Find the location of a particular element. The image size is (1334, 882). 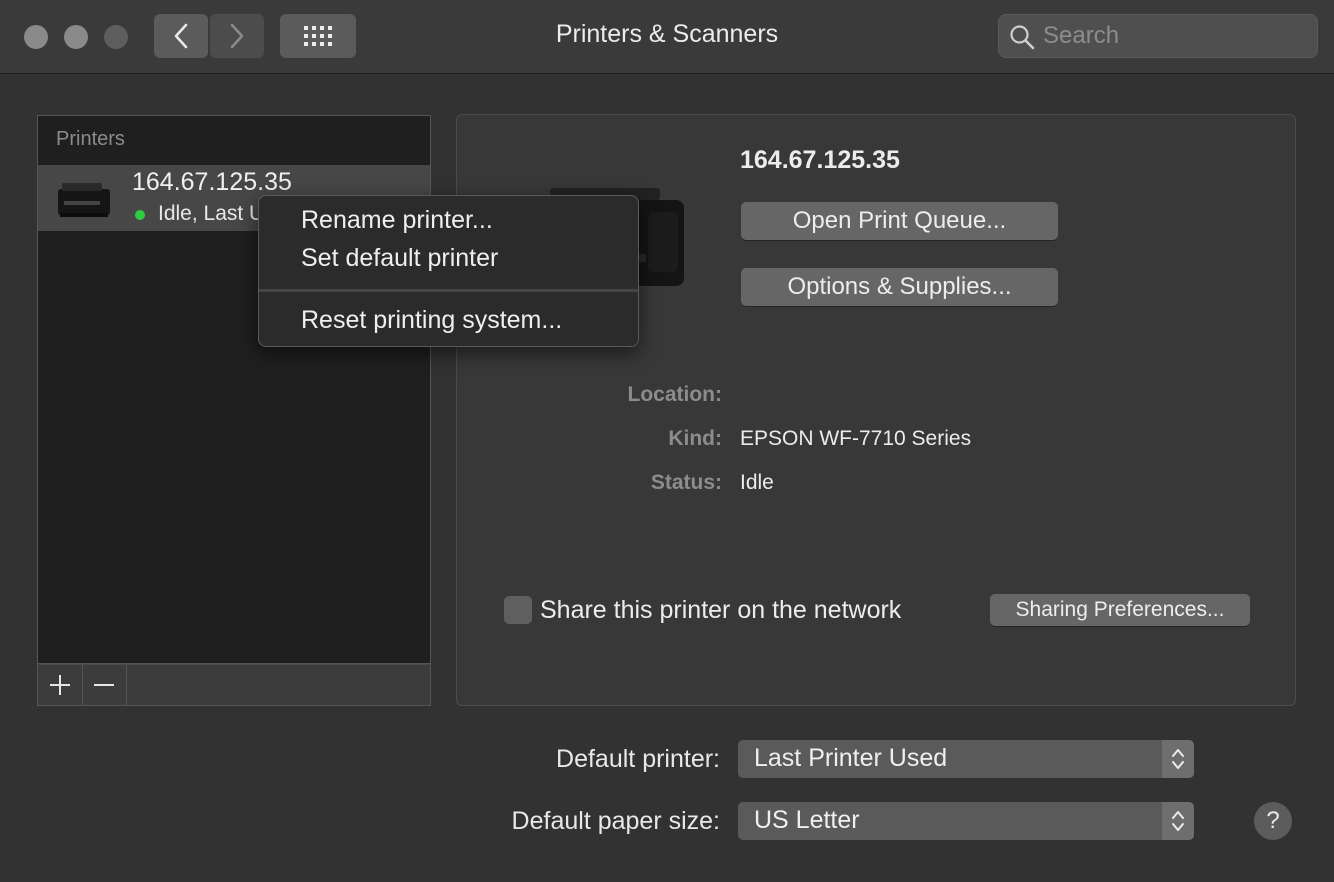

share-printer-label: Share this printer on the network is located at coordinates (720, 610).